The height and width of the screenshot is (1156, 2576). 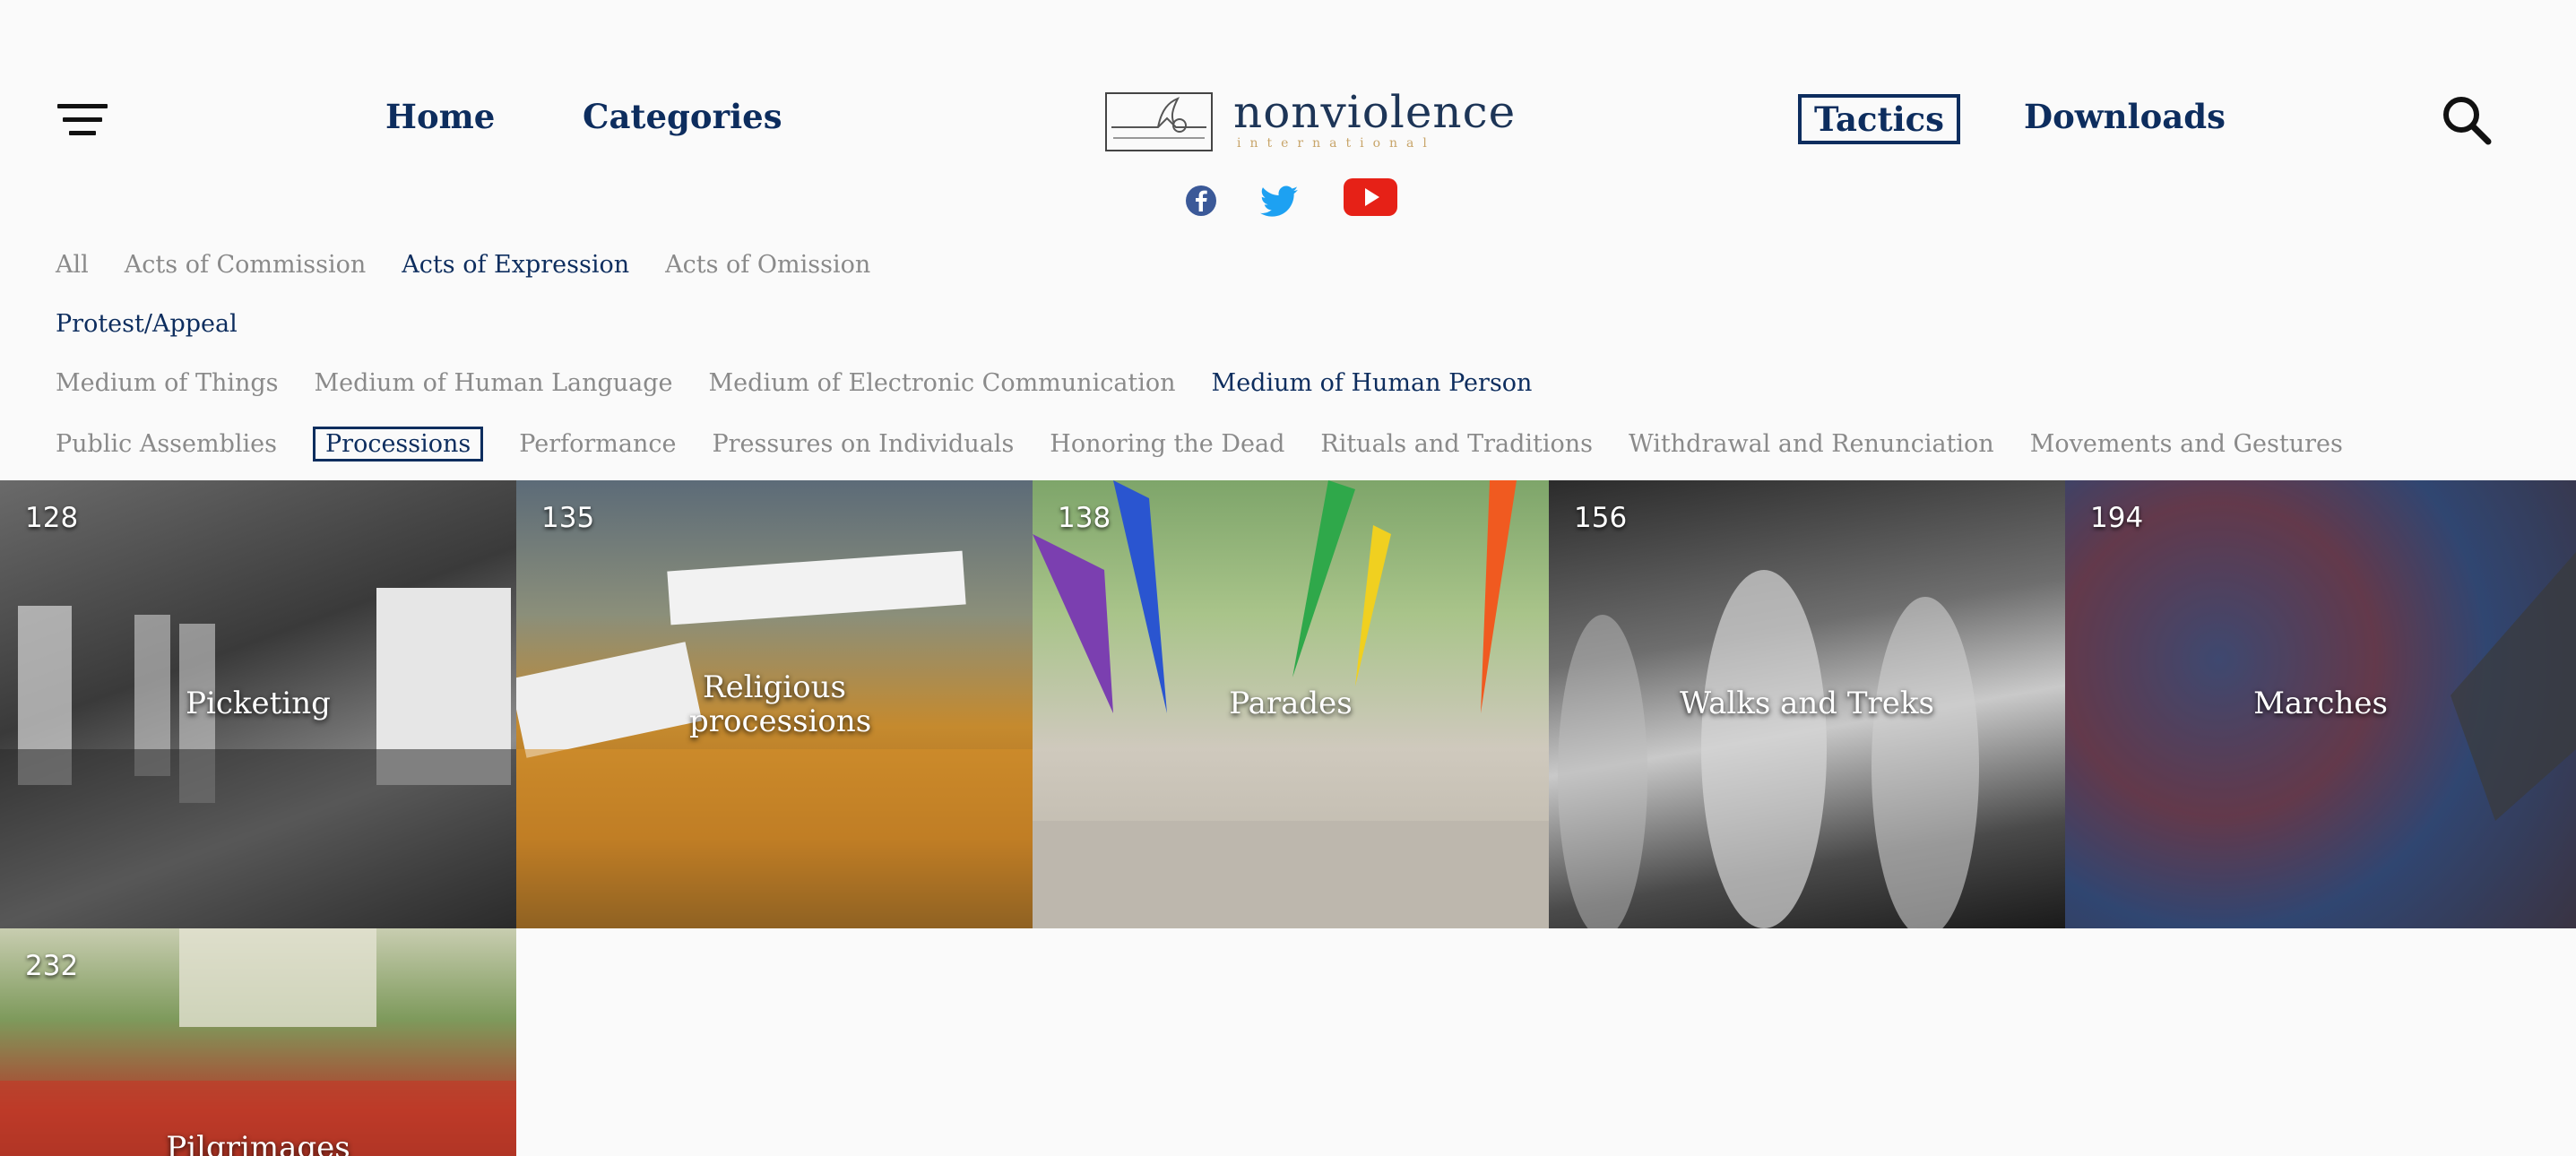 What do you see at coordinates (398, 445) in the screenshot?
I see `filter-processions: Processions` at bounding box center [398, 445].